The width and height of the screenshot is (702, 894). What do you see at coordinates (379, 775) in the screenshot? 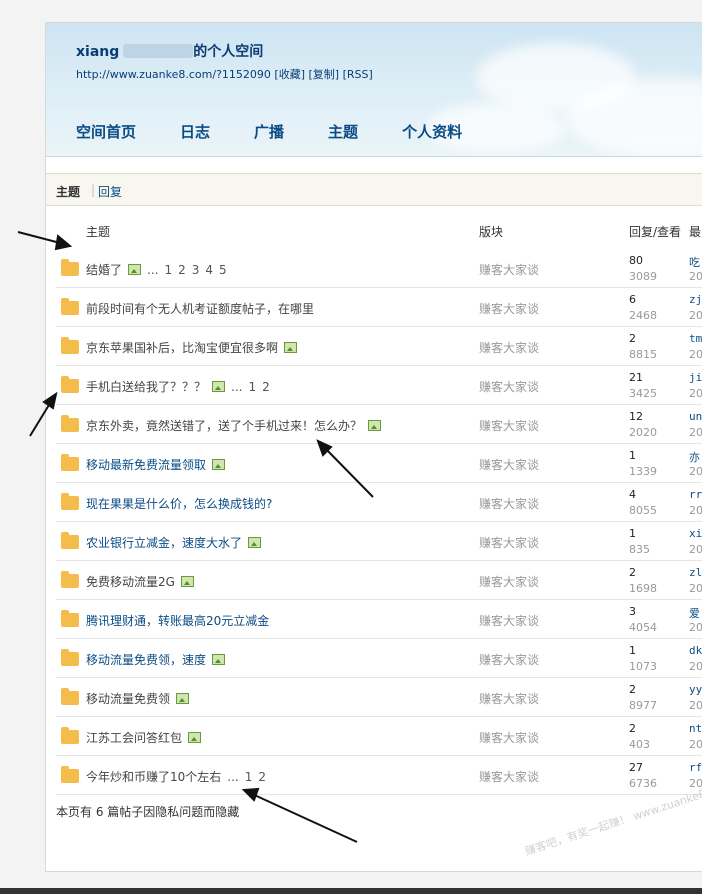
I see `table-row: 今年炒和币赚了10个左右... 1 2 赚客大家谈 27 6736 rf 20` at bounding box center [379, 775].